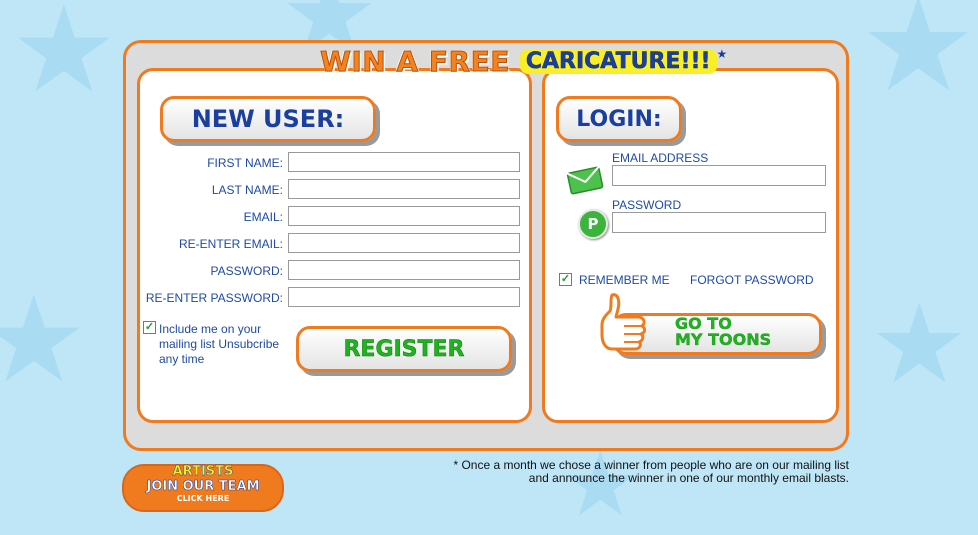 The height and width of the screenshot is (535, 978). I want to click on join-our-team-label: JOIN OUR TEAM, so click(203, 486).